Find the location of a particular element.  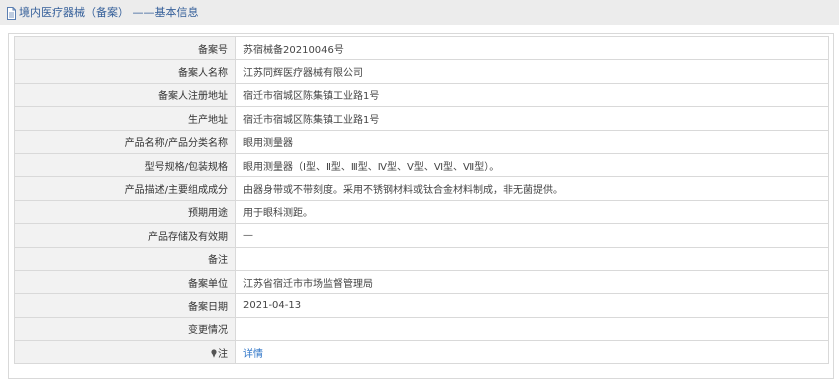

page-title: 境内医疗器械（备案） ——基本信息 is located at coordinates (102, 13).